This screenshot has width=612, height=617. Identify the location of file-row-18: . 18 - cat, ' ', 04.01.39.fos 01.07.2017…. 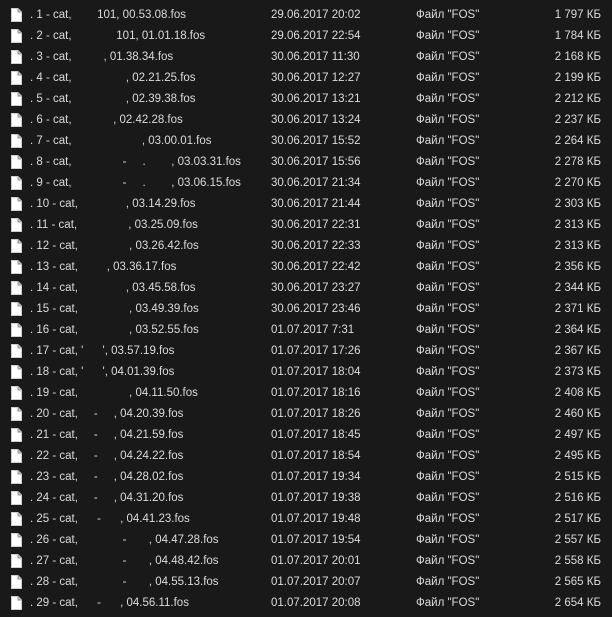
(306, 372).